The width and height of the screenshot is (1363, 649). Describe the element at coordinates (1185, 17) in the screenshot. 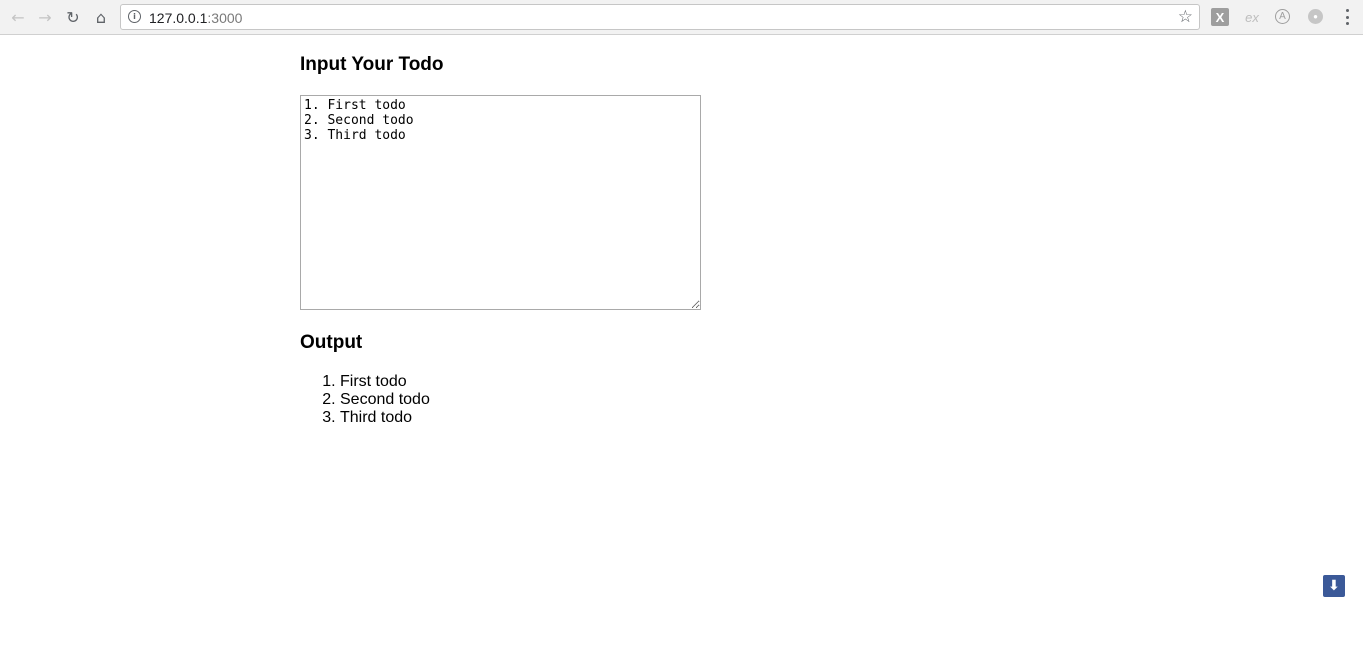

I see `bookmark-star-icon: ☆` at that location.